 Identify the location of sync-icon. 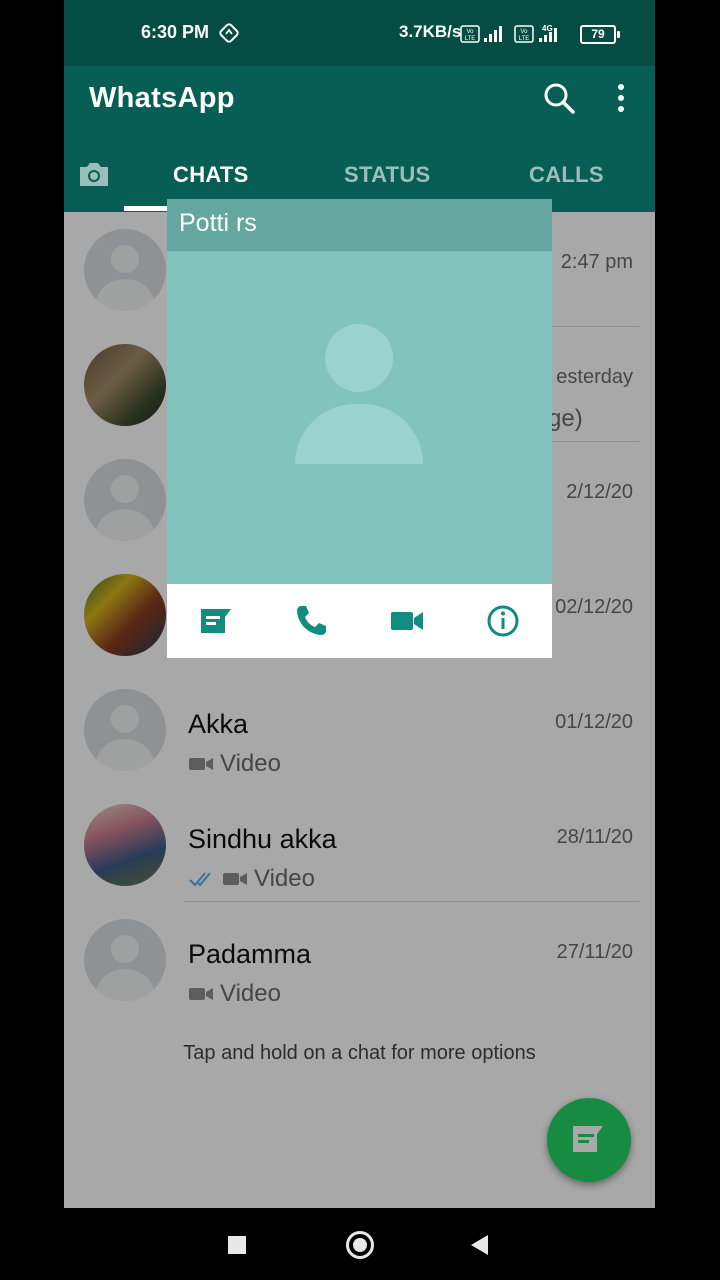
(229, 33).